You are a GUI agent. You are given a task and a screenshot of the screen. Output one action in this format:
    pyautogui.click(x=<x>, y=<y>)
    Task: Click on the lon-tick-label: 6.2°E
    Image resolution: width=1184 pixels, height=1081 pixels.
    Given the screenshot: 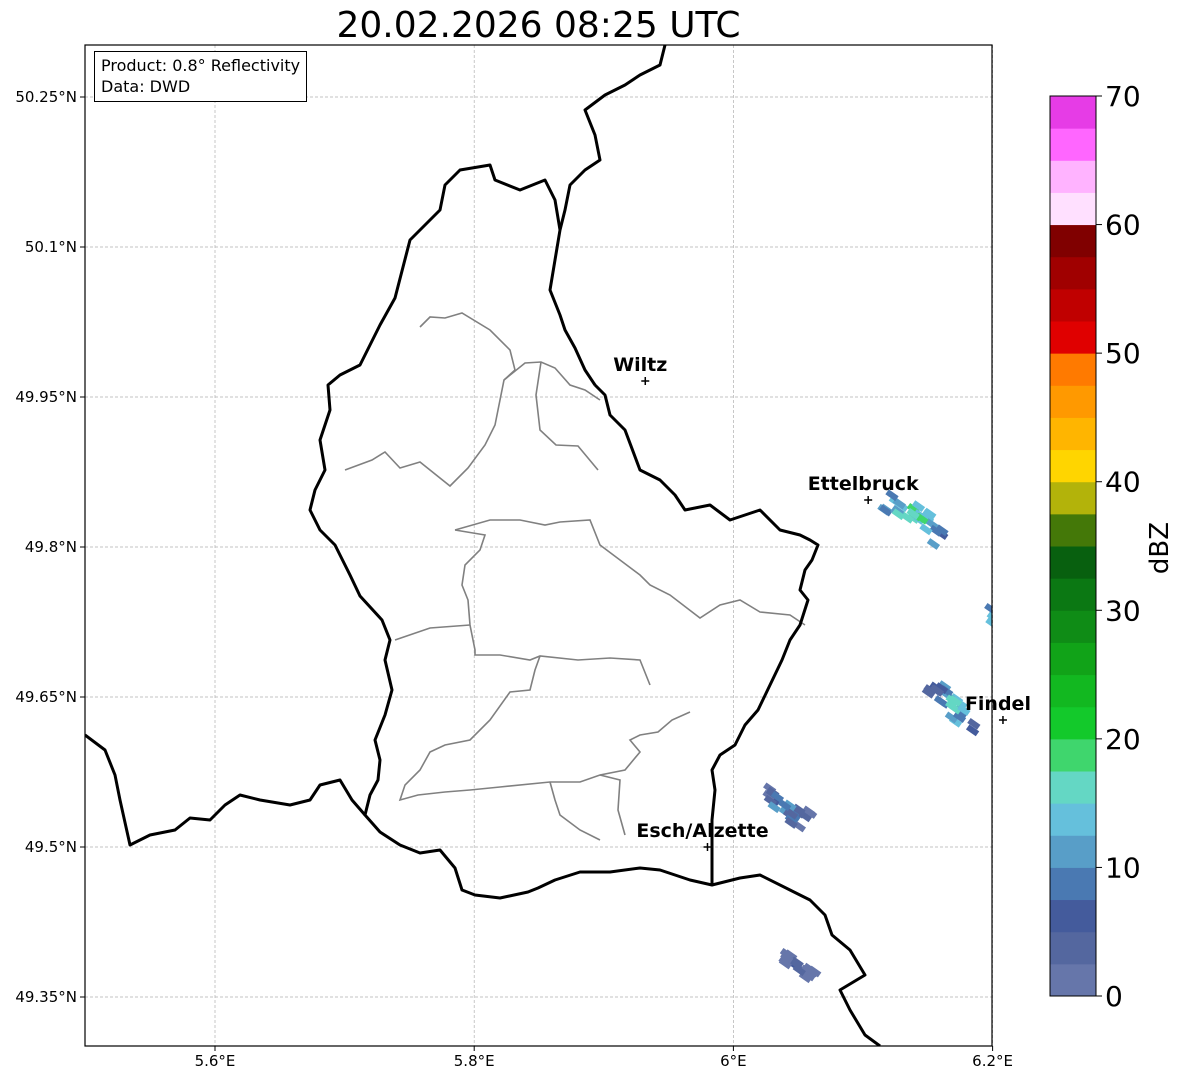 What is the action you would take?
    pyautogui.click(x=992, y=1061)
    